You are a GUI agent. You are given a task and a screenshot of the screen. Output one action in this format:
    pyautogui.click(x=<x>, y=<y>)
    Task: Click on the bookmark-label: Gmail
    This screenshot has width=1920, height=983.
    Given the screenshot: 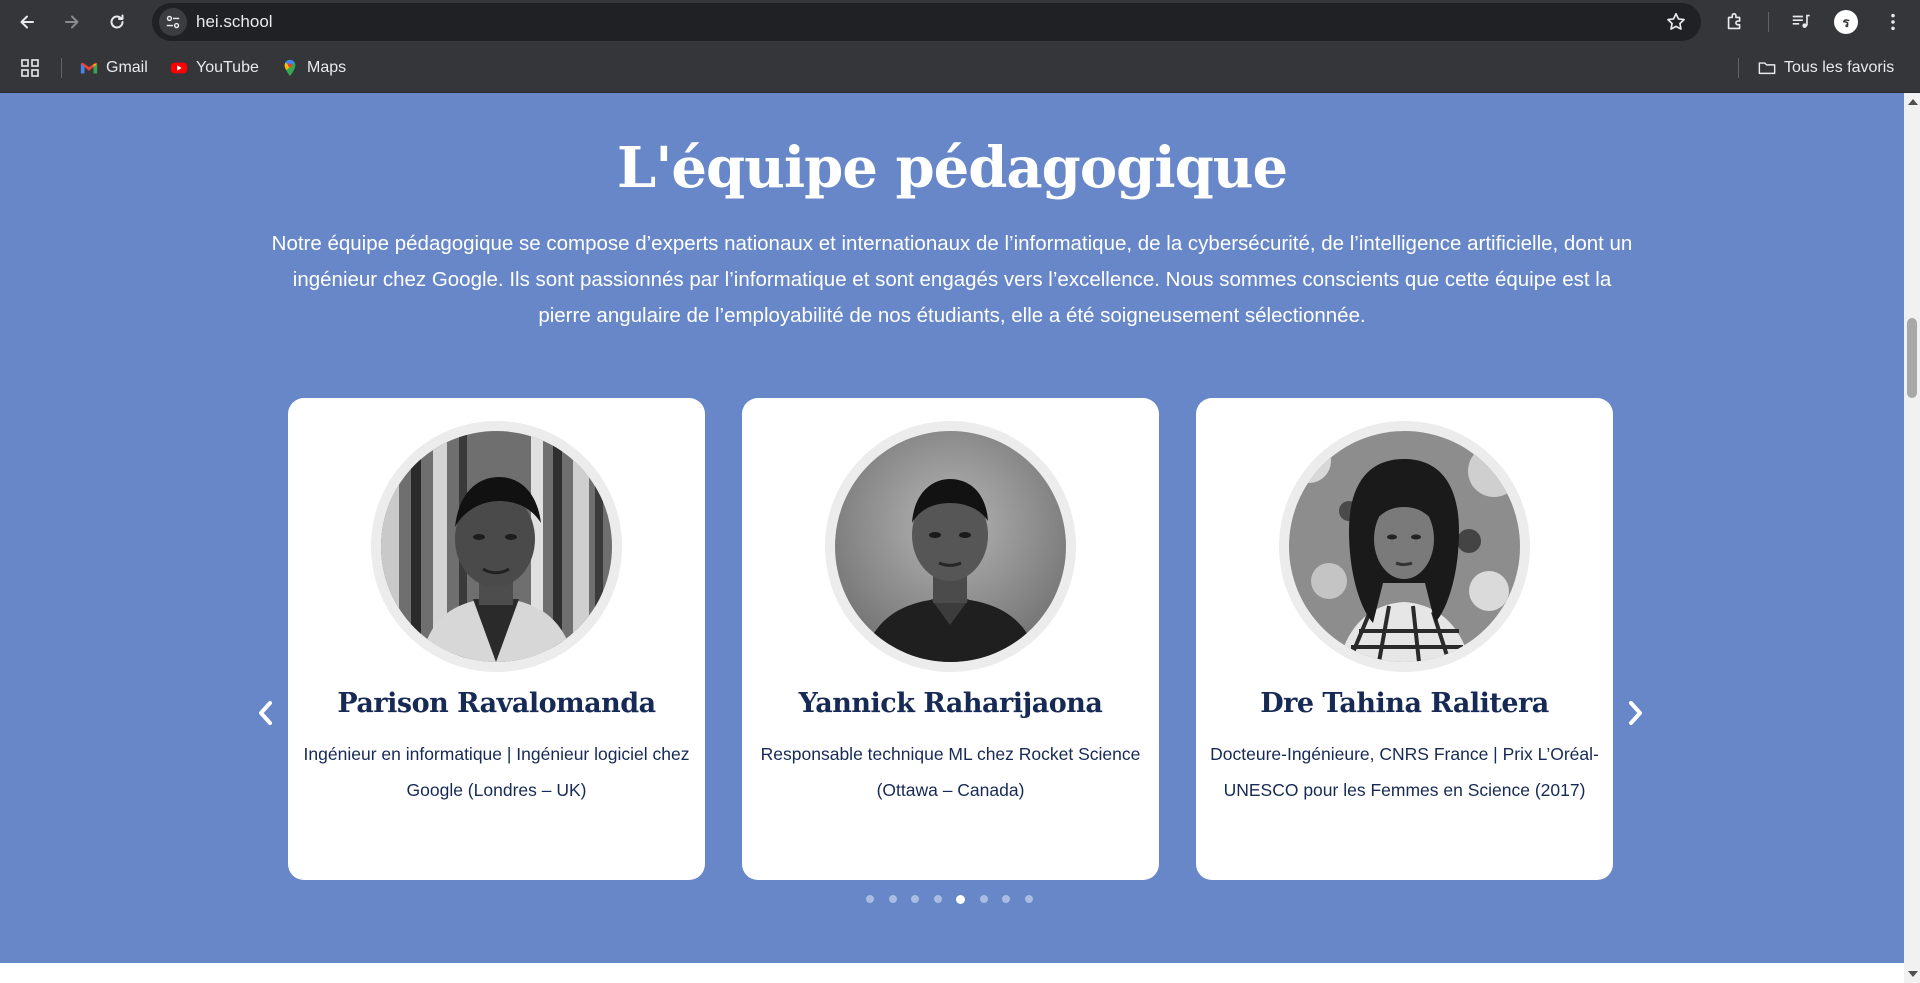 What is the action you would take?
    pyautogui.click(x=127, y=67)
    